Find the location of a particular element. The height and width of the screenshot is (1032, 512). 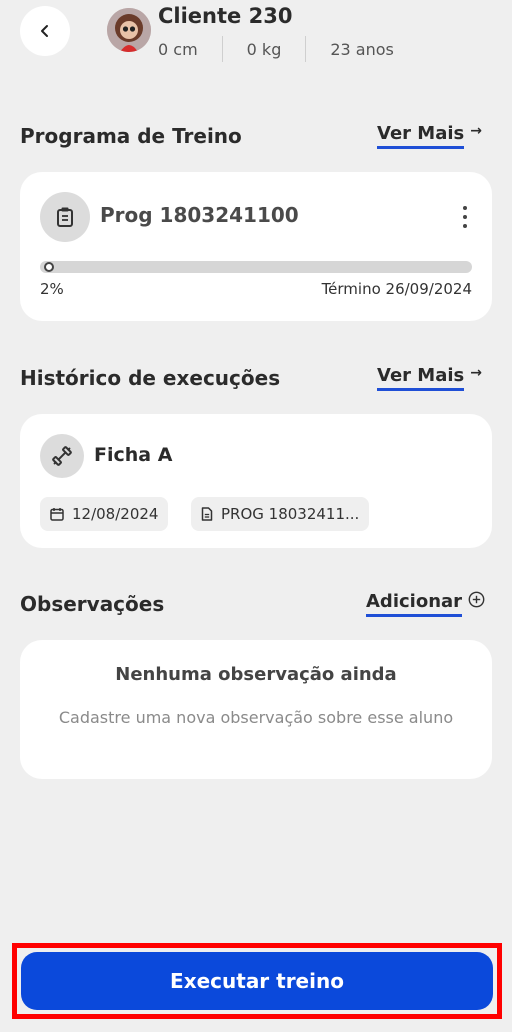

empty-state-title: Nenhuma observação ainda is located at coordinates (256, 674).